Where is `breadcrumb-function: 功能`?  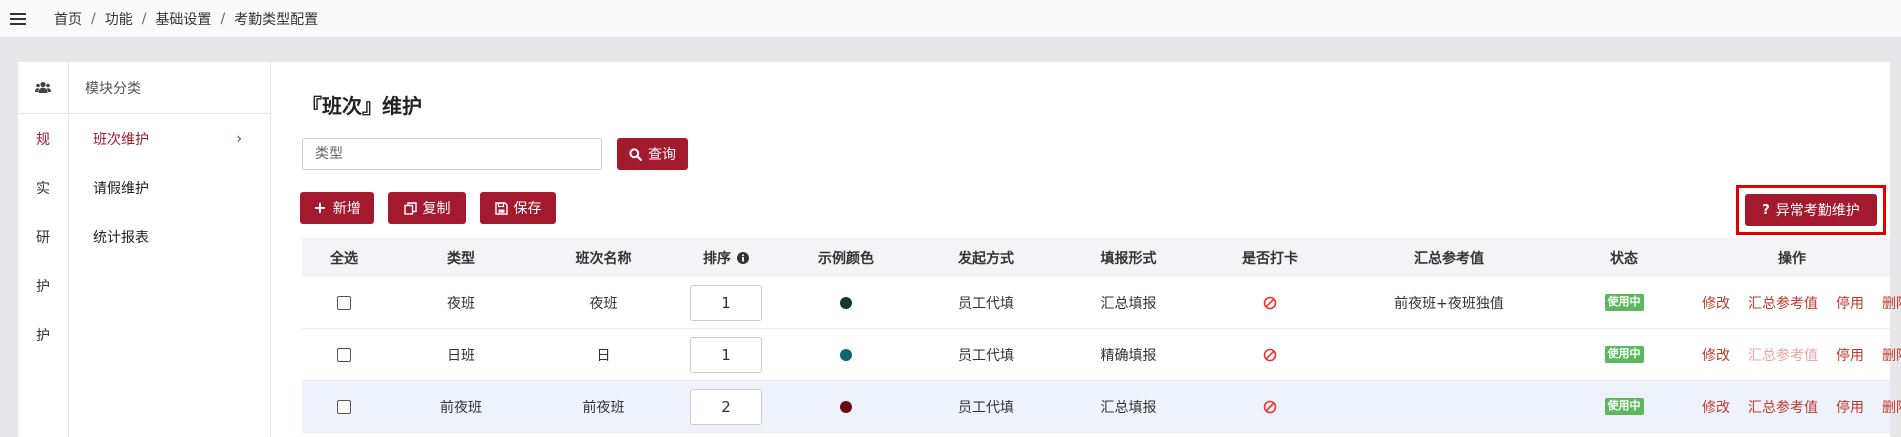 breadcrumb-function: 功能 is located at coordinates (119, 19).